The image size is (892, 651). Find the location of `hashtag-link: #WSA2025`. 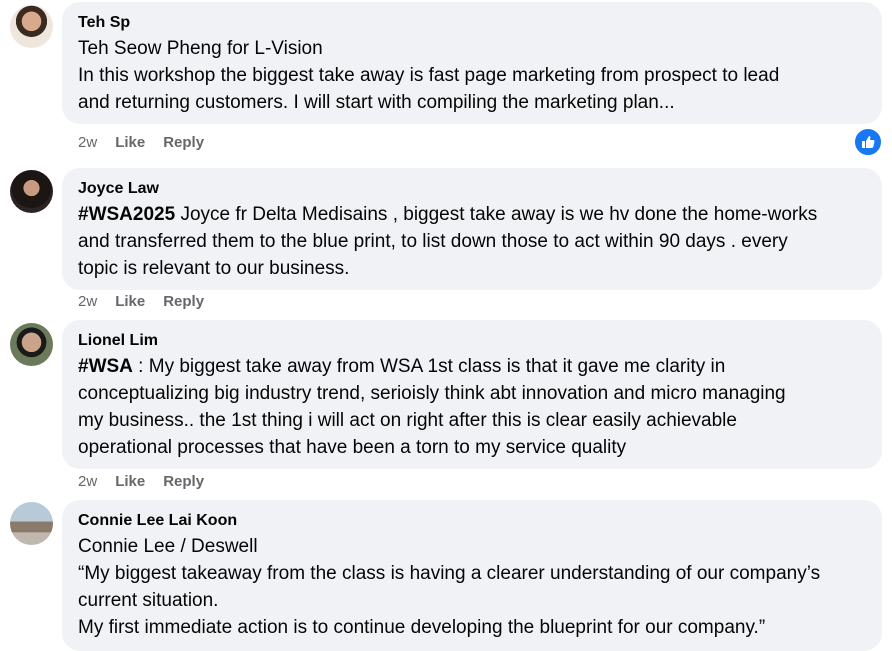

hashtag-link: #WSA2025 is located at coordinates (126, 214).